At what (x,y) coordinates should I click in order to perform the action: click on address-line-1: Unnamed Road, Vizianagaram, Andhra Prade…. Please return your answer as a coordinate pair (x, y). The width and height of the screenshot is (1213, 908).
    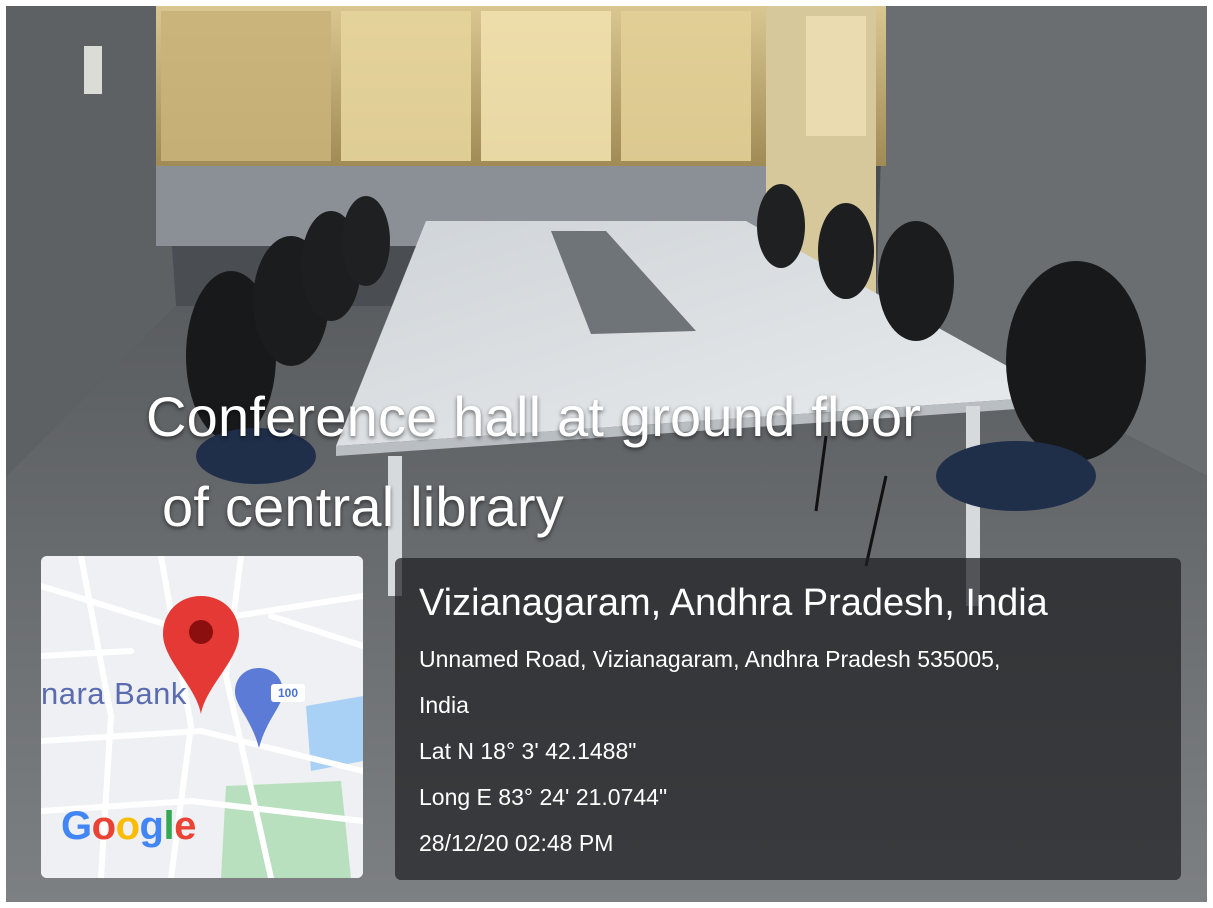
    Looking at the image, I should click on (710, 659).